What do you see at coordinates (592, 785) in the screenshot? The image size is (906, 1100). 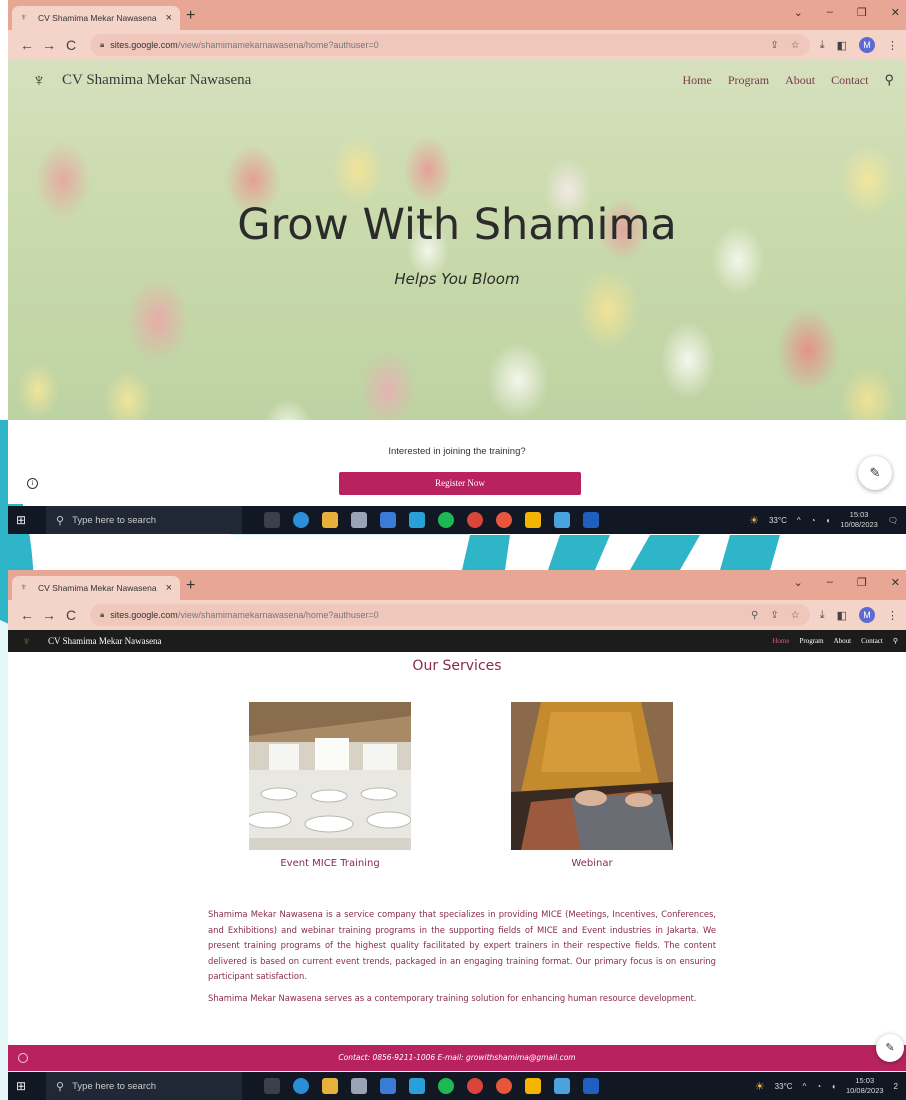 I see `service-card-webinar: Webinar` at bounding box center [592, 785].